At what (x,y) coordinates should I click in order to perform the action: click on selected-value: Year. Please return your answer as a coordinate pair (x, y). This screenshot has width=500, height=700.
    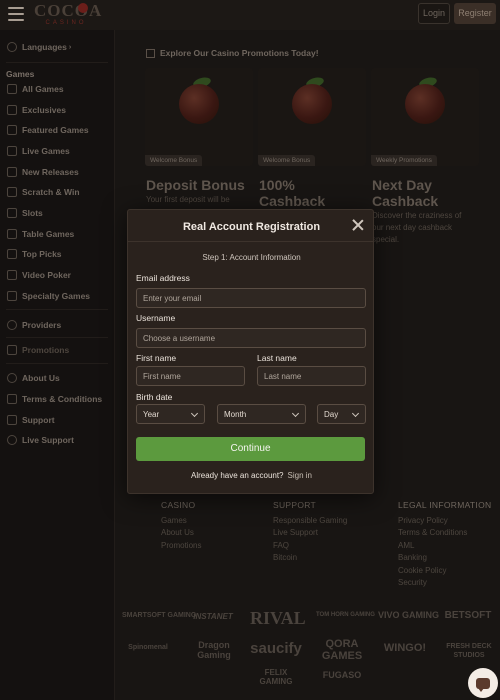
    Looking at the image, I should click on (151, 414).